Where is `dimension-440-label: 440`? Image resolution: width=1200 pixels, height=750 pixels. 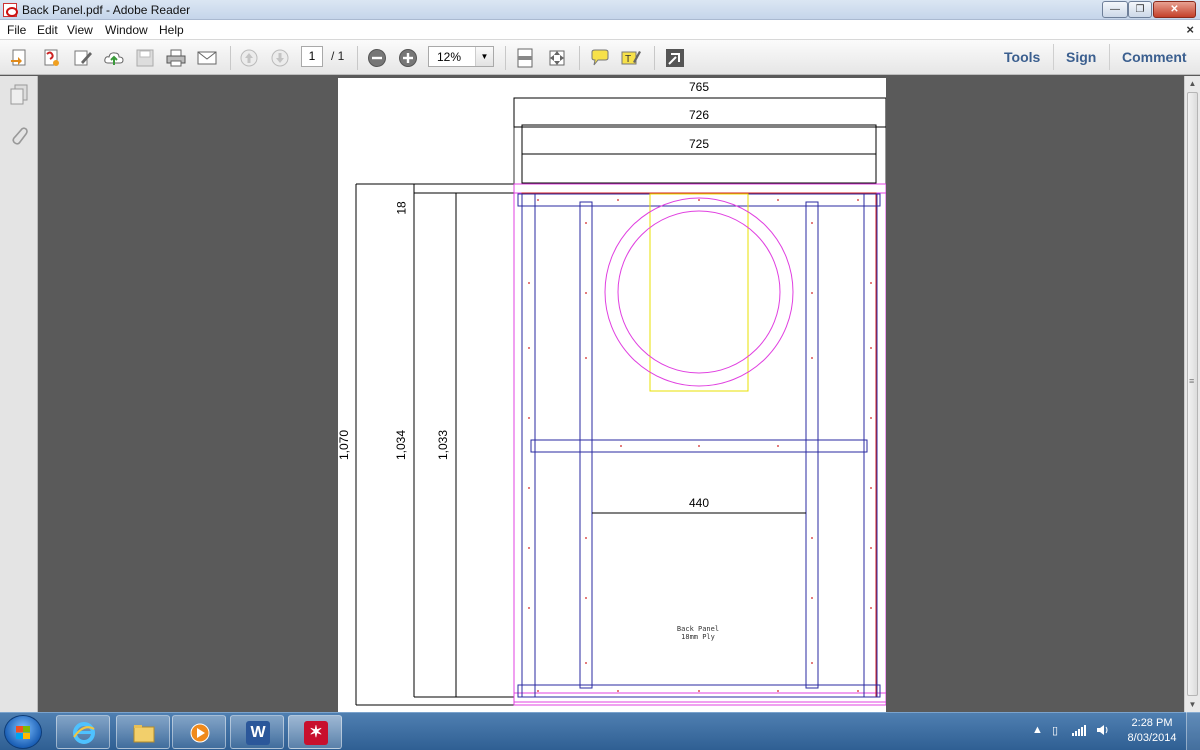 dimension-440-label: 440 is located at coordinates (699, 503).